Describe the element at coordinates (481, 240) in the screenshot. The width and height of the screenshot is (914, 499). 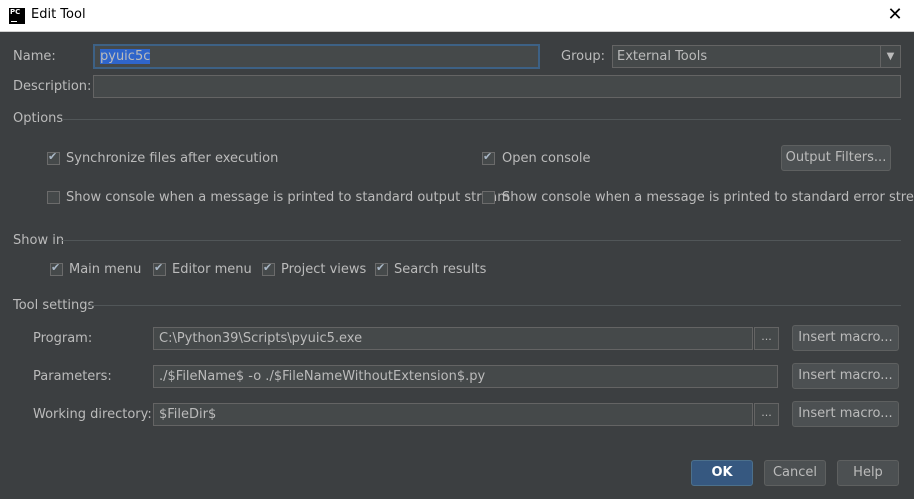
I see `show-in-divider` at that location.